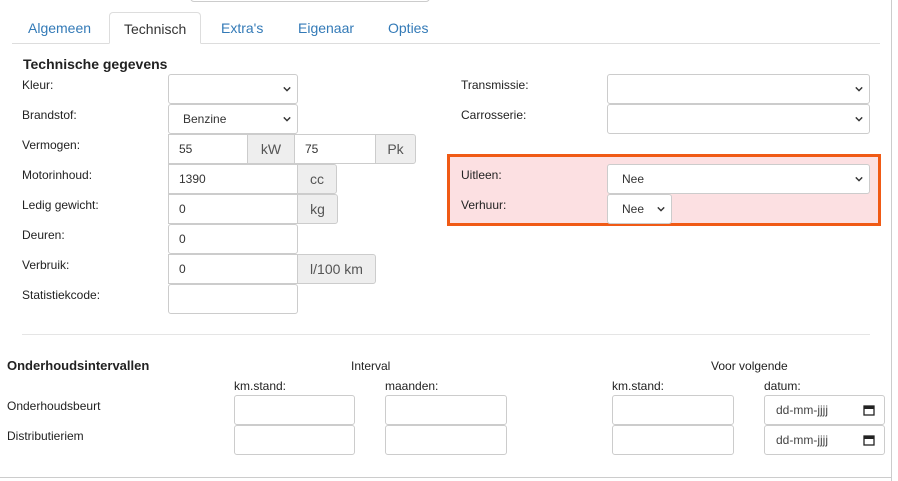 This screenshot has height=481, width=898. Describe the element at coordinates (446, 410) in the screenshot. I see `onderhoudsbeurt-months-input` at that location.